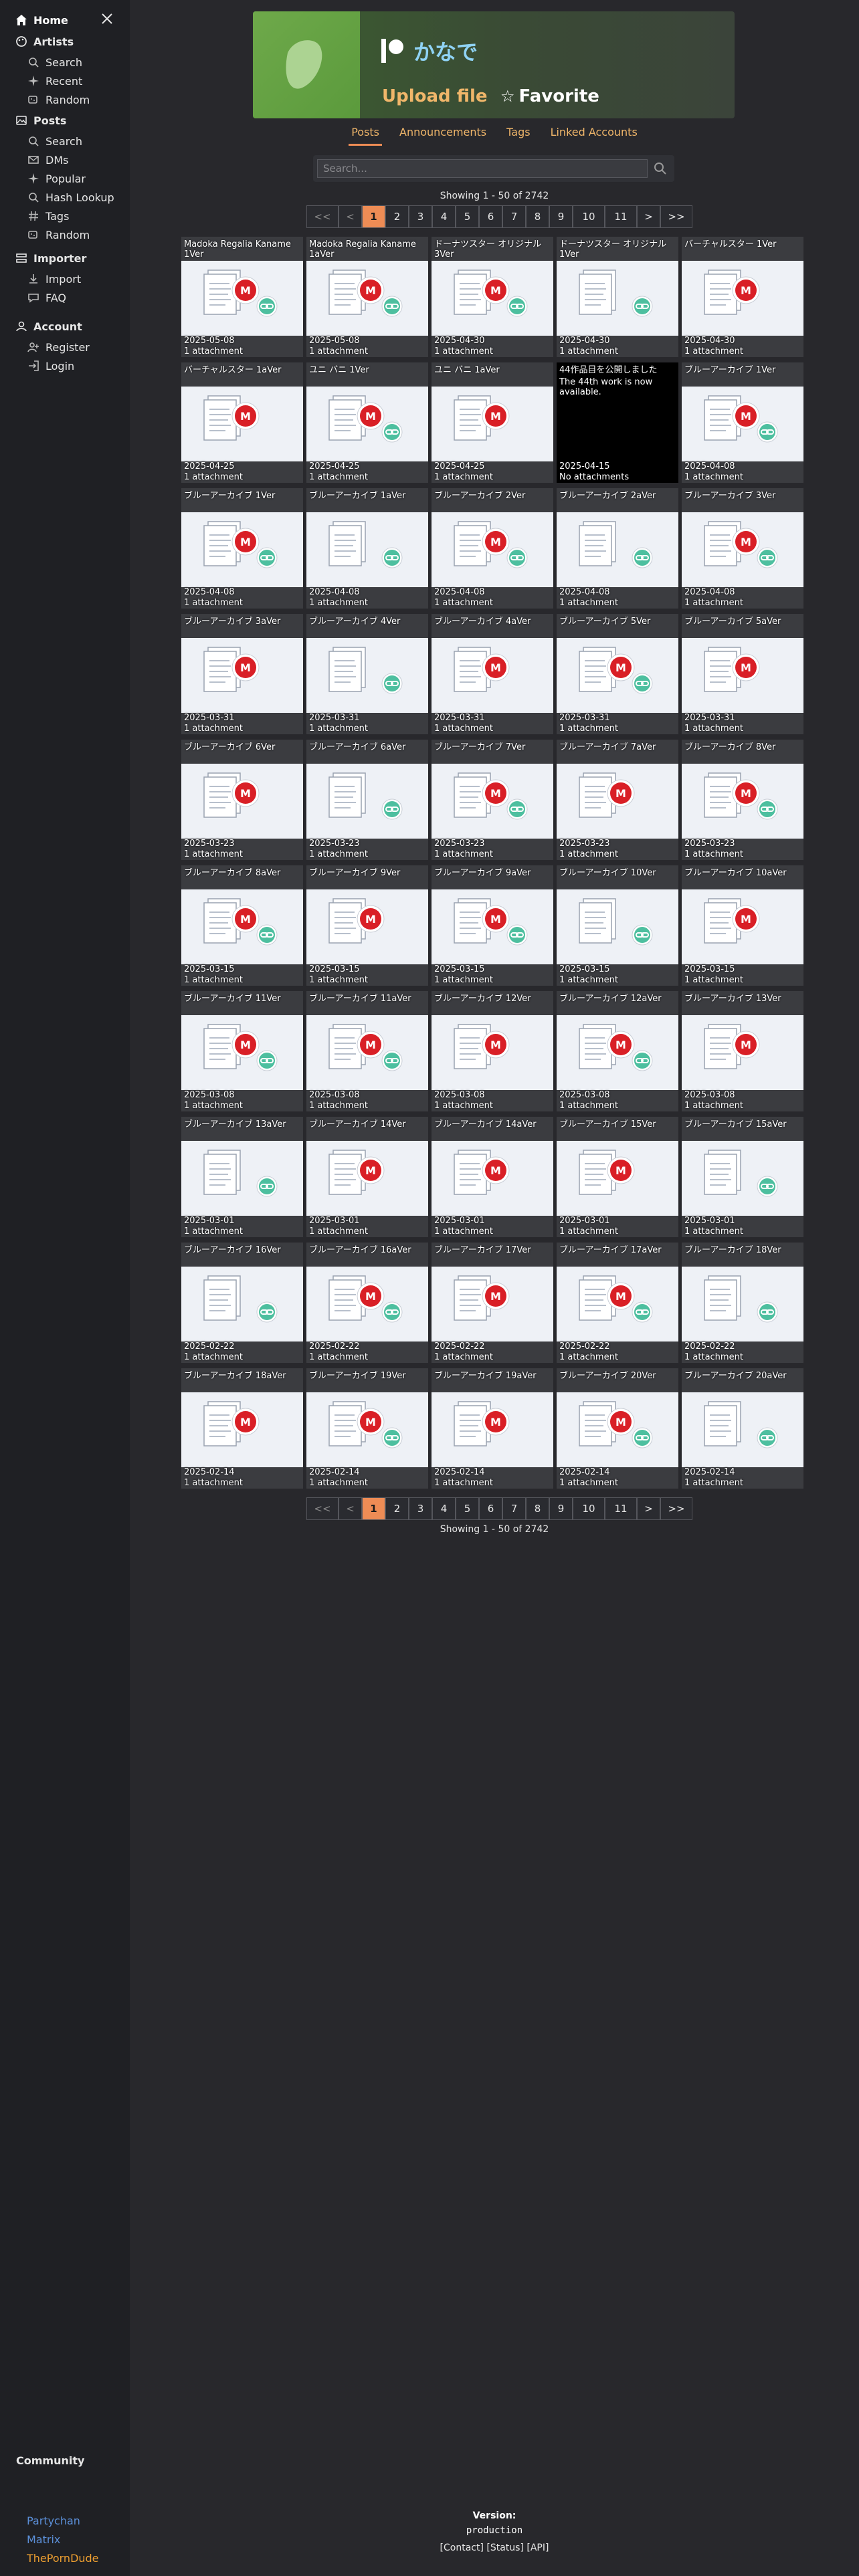  What do you see at coordinates (242, 423) in the screenshot?
I see `post-card: M バーチャルスター 1aVer 2025-04-25 1 attachment` at bounding box center [242, 423].